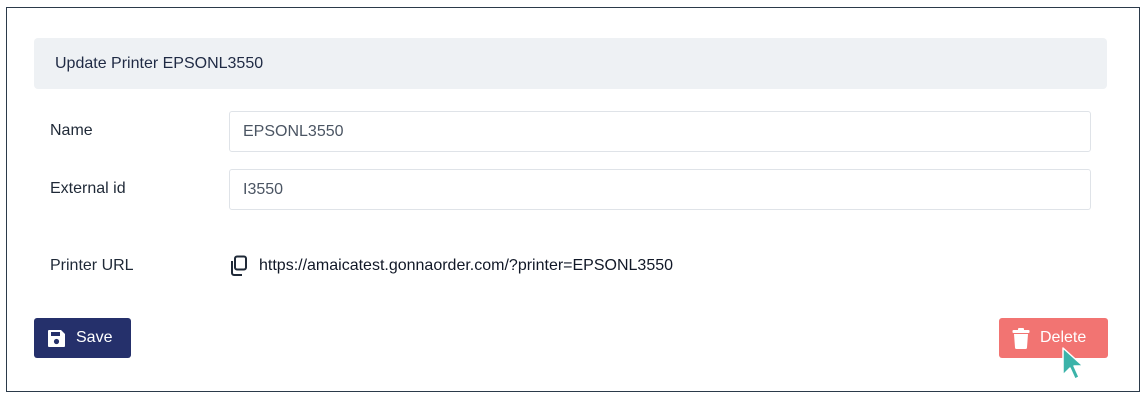  What do you see at coordinates (1063, 337) in the screenshot?
I see `delete-button-label: Delete` at bounding box center [1063, 337].